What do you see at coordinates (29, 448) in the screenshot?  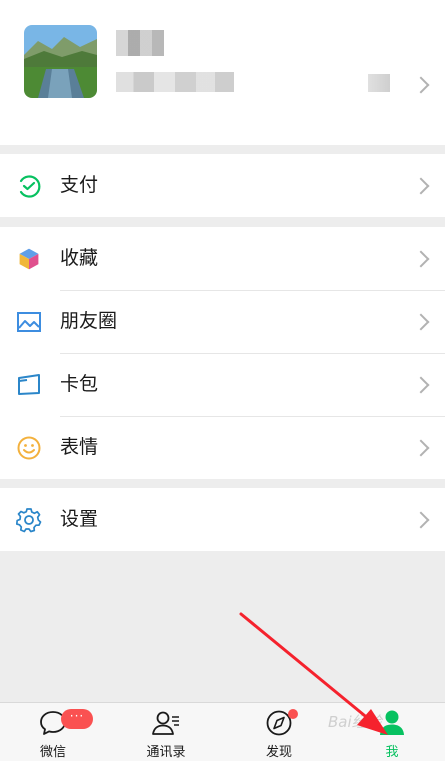 I see `smiley-icon` at bounding box center [29, 448].